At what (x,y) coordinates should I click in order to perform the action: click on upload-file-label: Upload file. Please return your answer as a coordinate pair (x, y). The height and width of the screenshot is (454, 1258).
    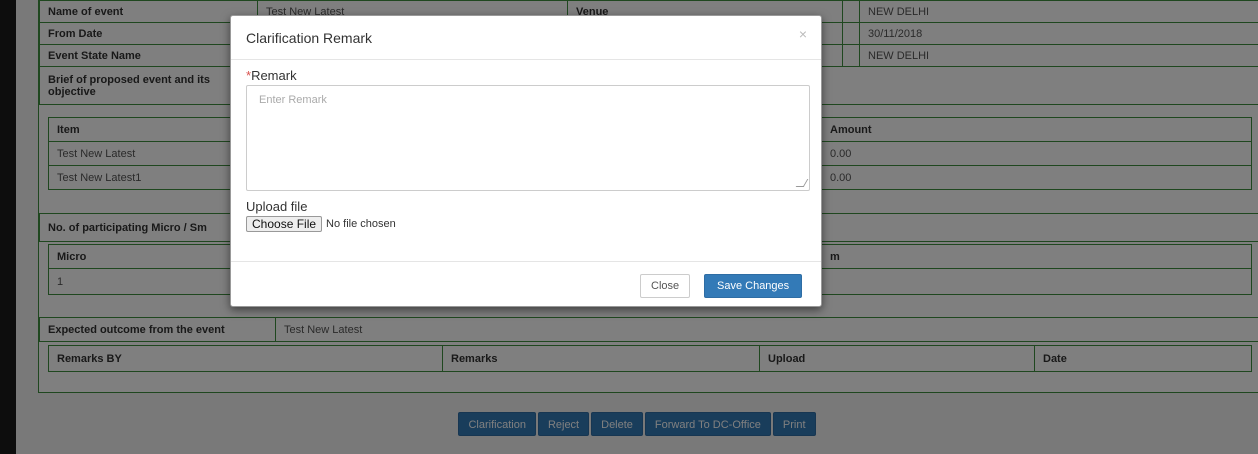
    Looking at the image, I should click on (277, 206).